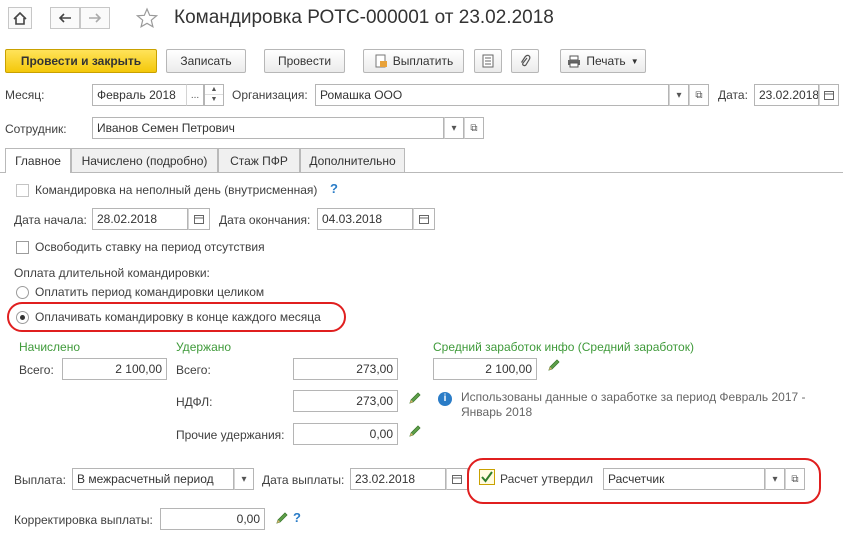  What do you see at coordinates (153, 479) in the screenshot?
I see `payout-field: В межрасчетный период` at bounding box center [153, 479].